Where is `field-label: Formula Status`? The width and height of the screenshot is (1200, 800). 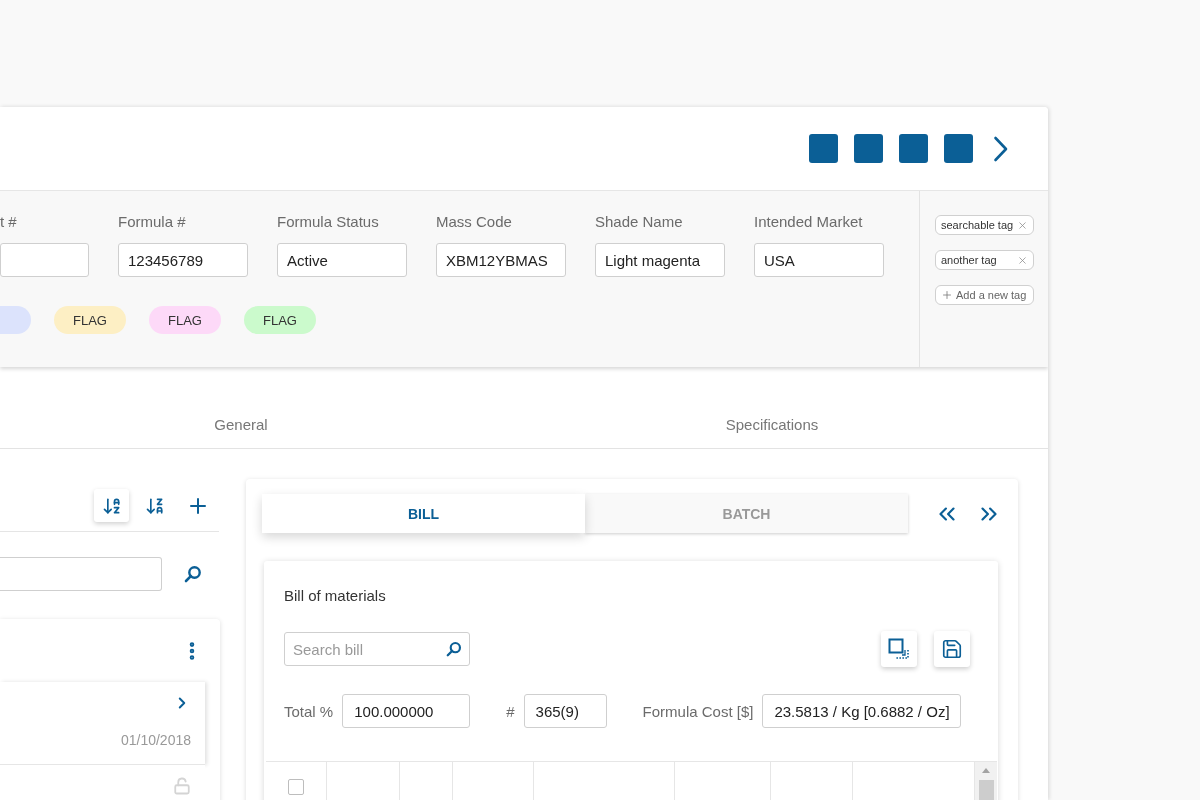
field-label: Formula Status is located at coordinates (328, 222).